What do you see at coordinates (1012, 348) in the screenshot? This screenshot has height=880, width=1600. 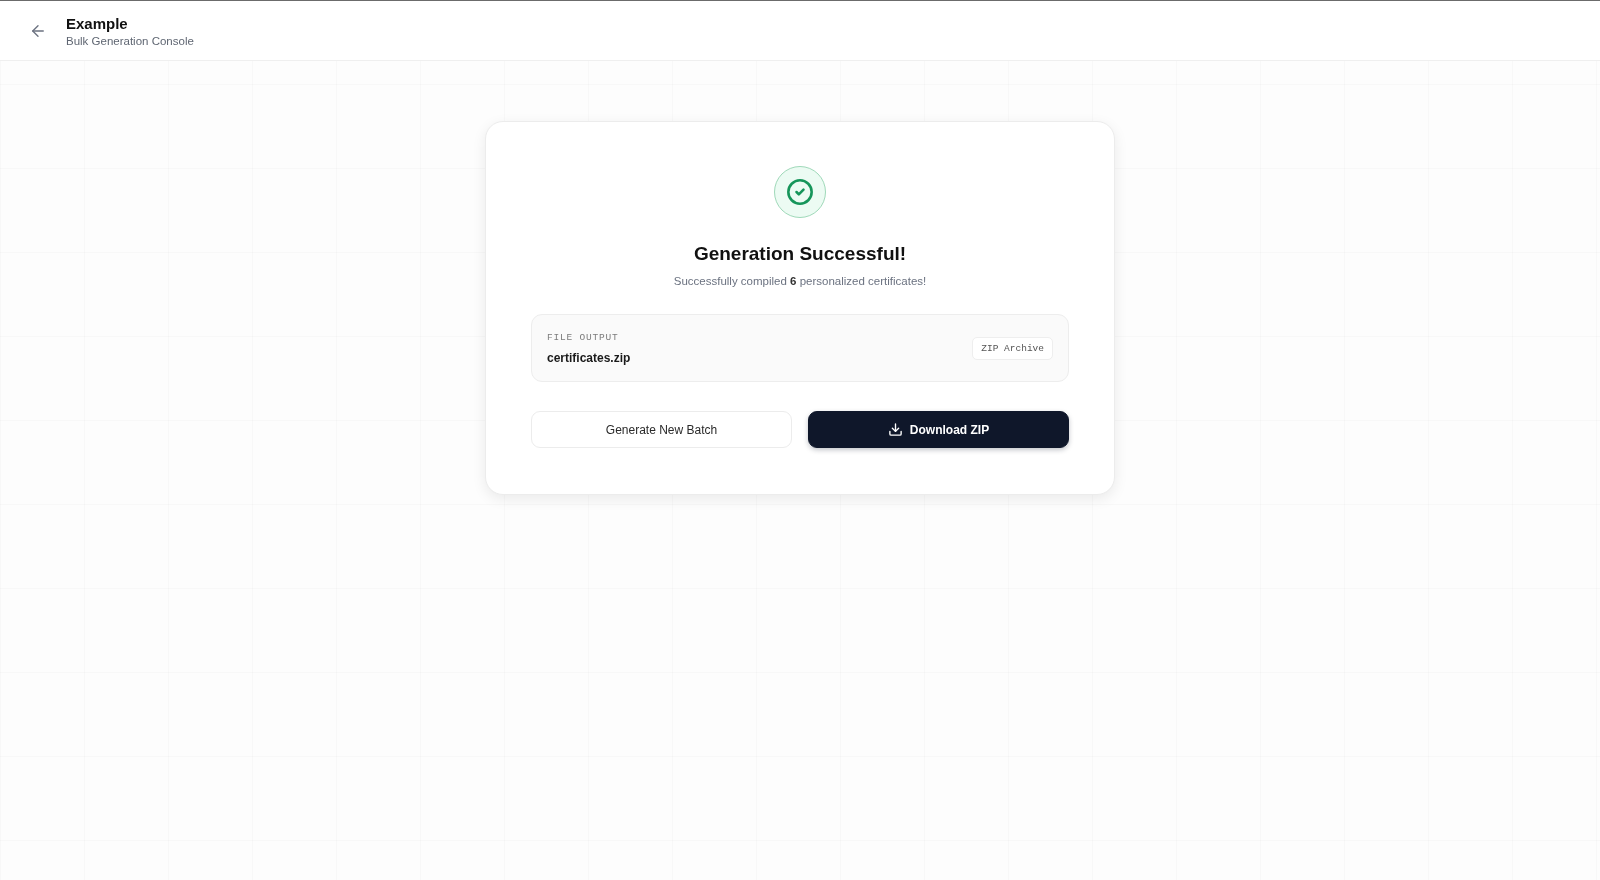 I see `file-type-tag: ZIP Archive` at bounding box center [1012, 348].